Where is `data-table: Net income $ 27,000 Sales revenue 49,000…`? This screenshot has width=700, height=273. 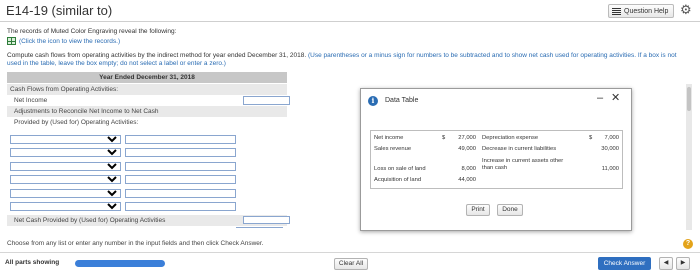
data-table: Net income $ 27,000 Sales revenue 49,000… is located at coordinates (496, 159).